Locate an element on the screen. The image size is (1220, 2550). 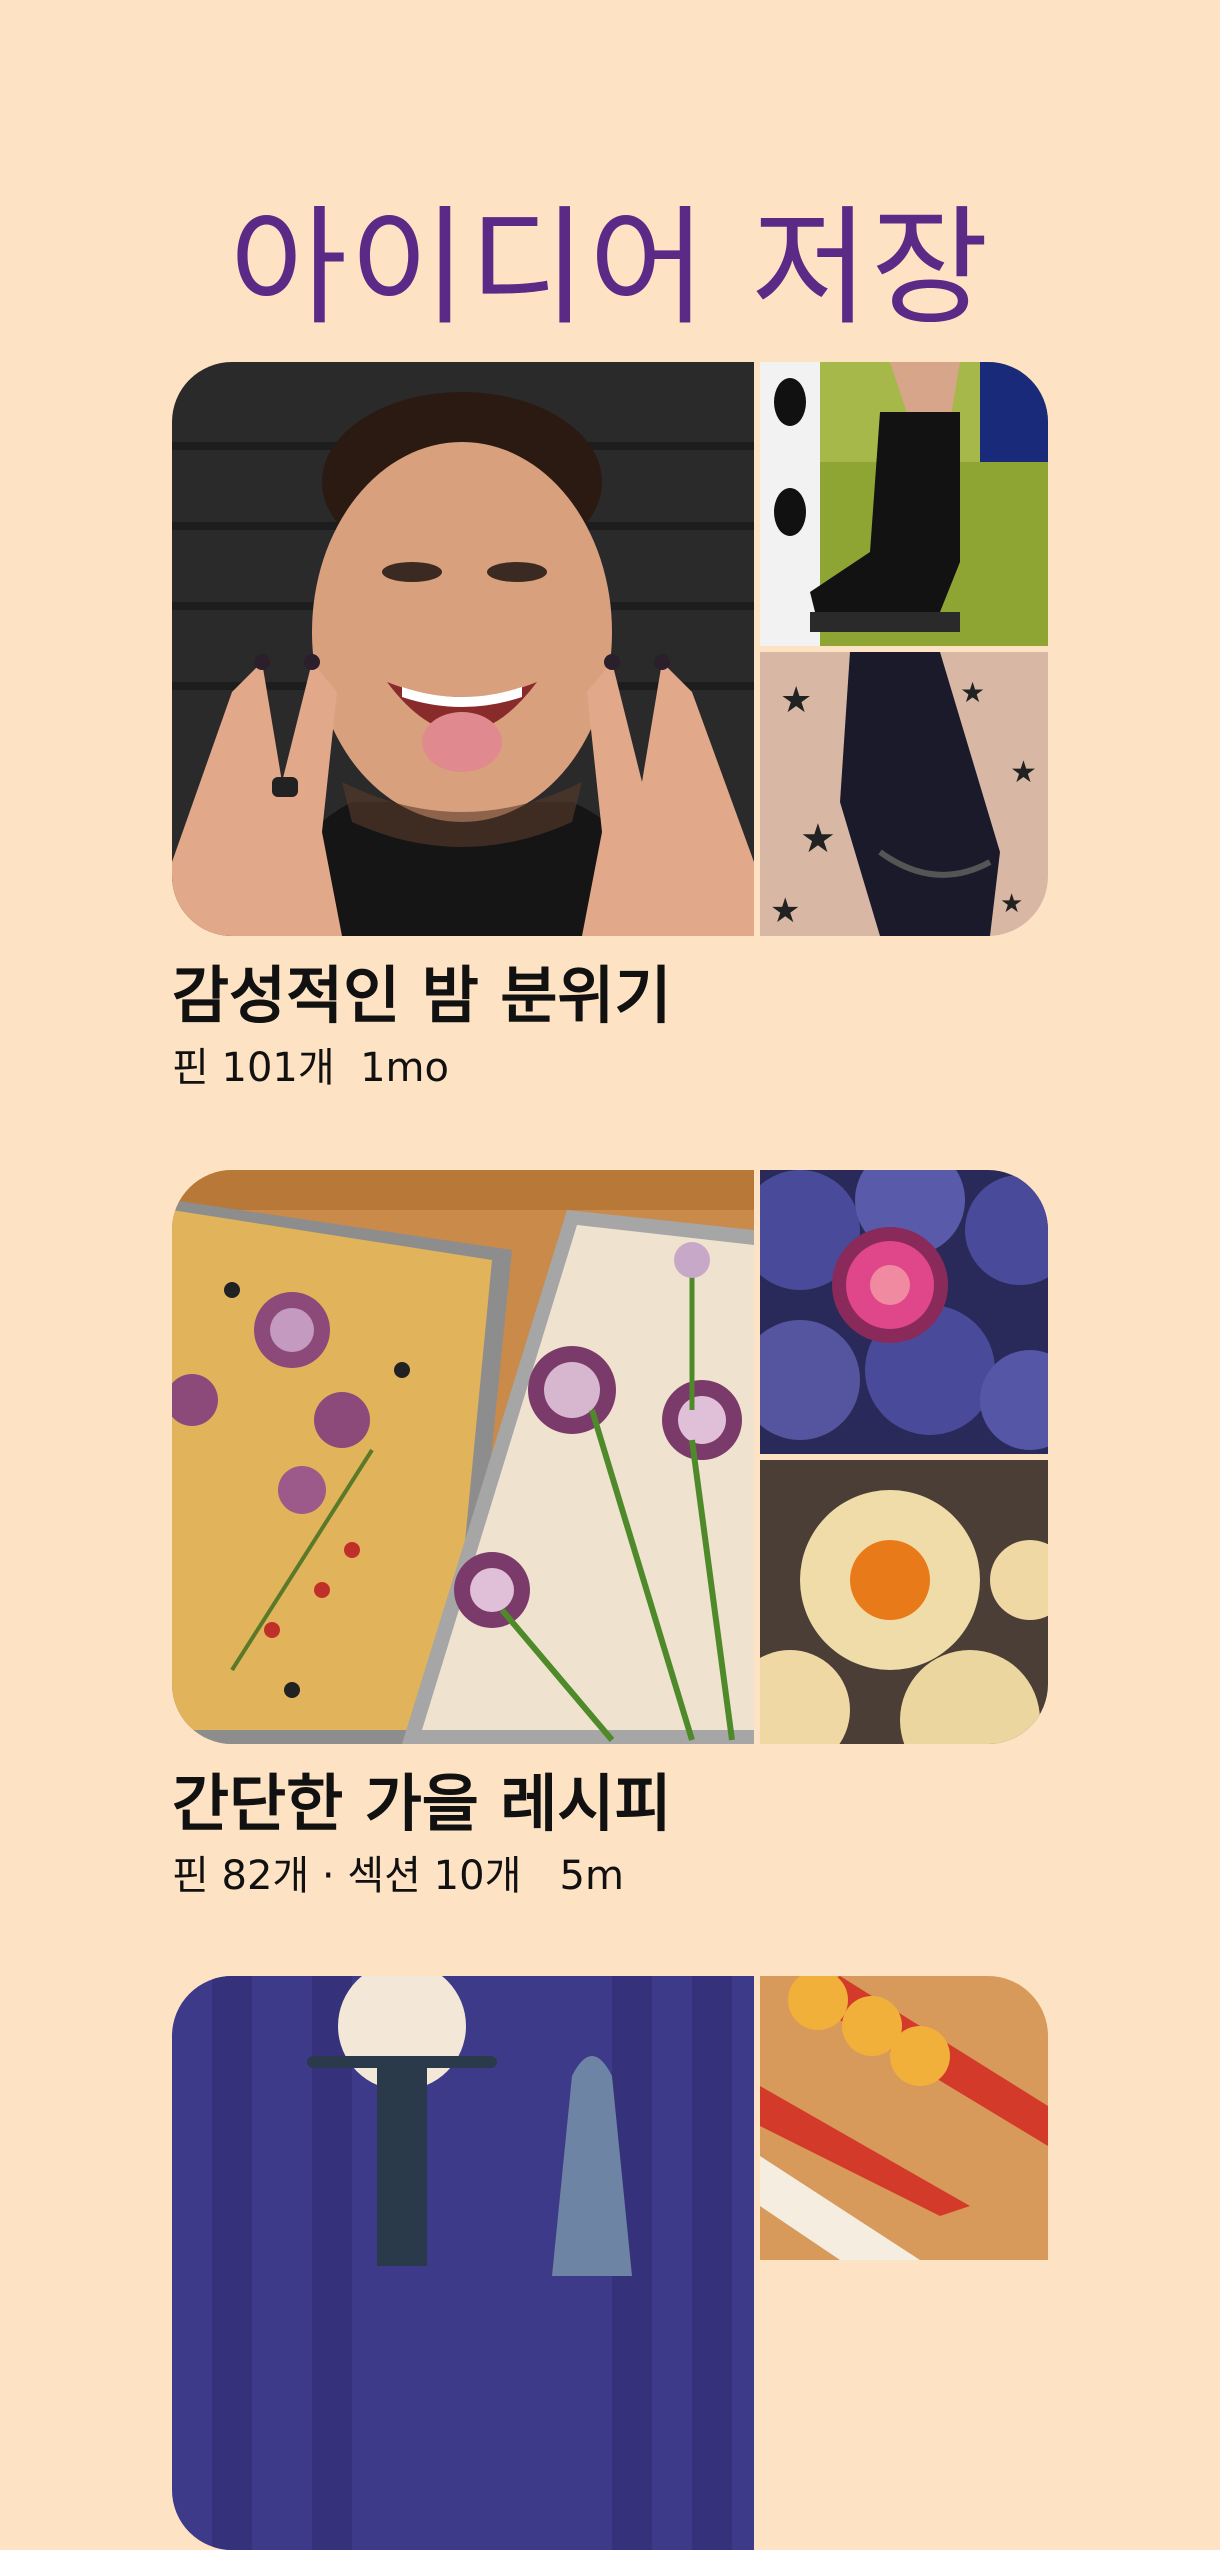
board-thumbnail-image: ★ ★ ★ ★ ★ ★ is located at coordinates (904, 794).